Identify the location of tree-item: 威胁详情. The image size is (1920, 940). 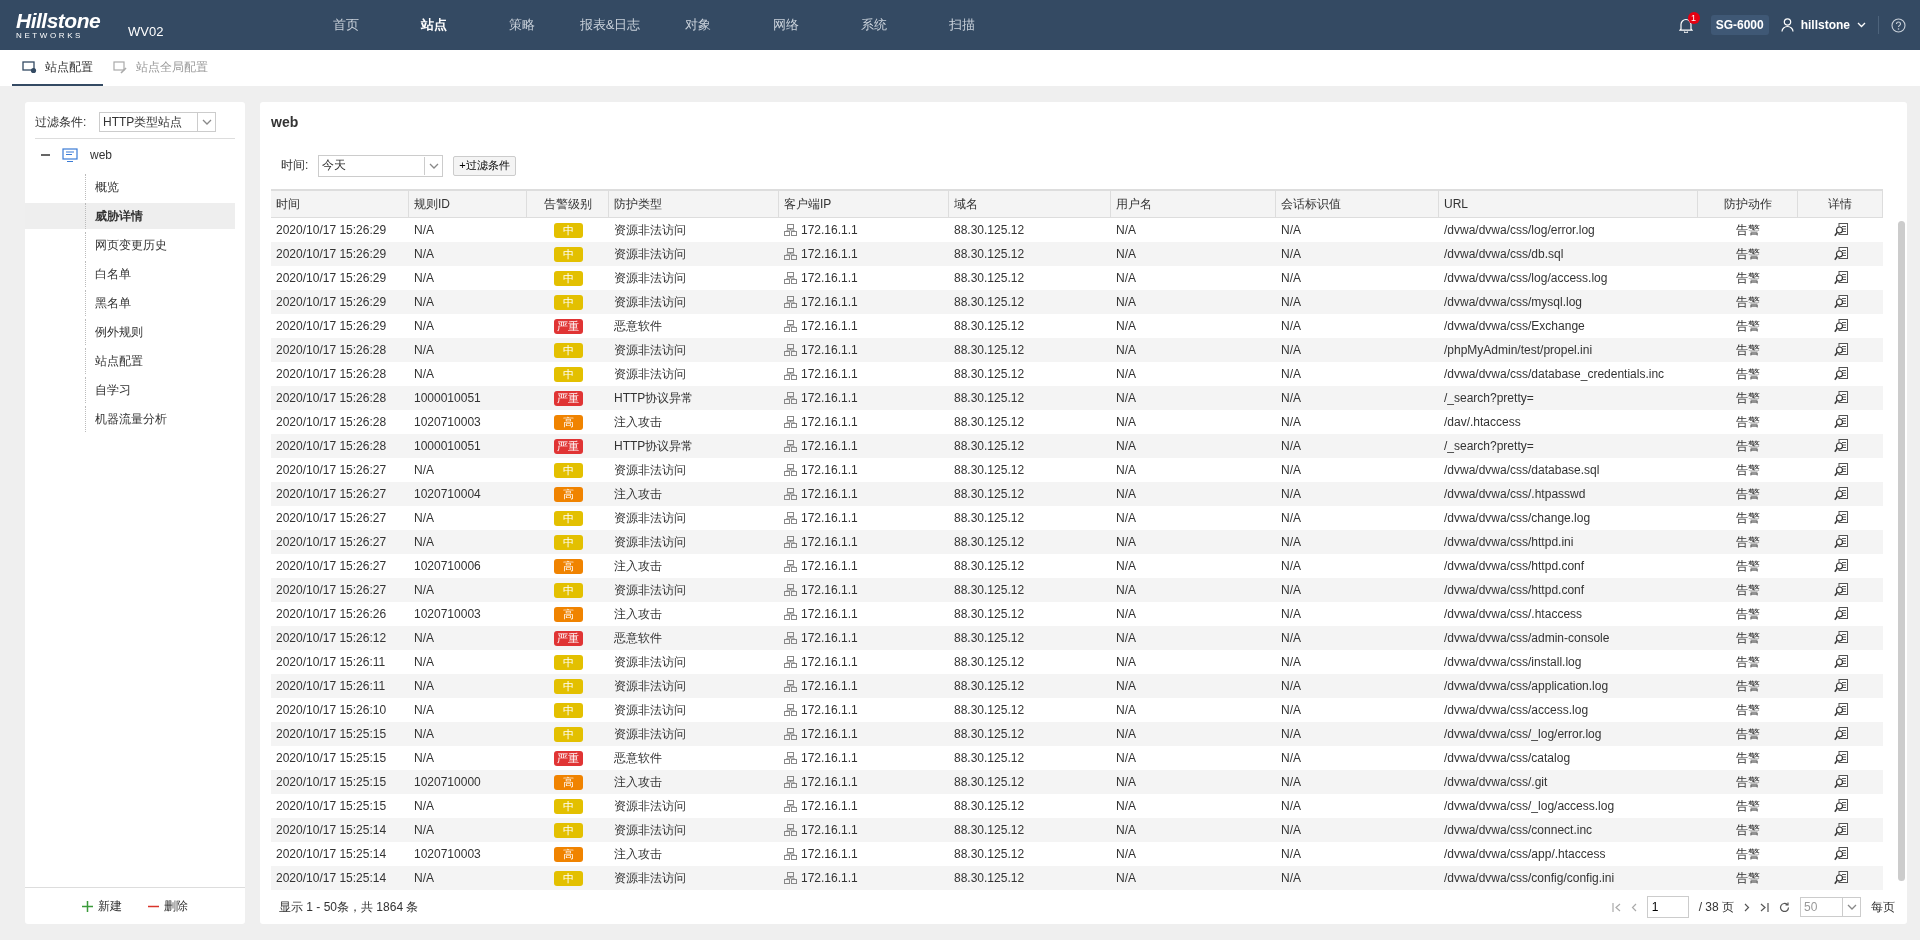
(130, 216).